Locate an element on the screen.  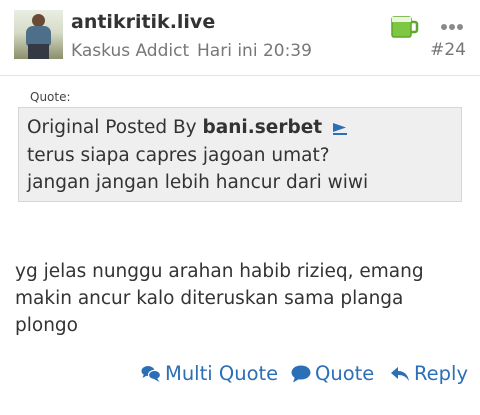
quote-label: Quote: is located at coordinates (50, 97).